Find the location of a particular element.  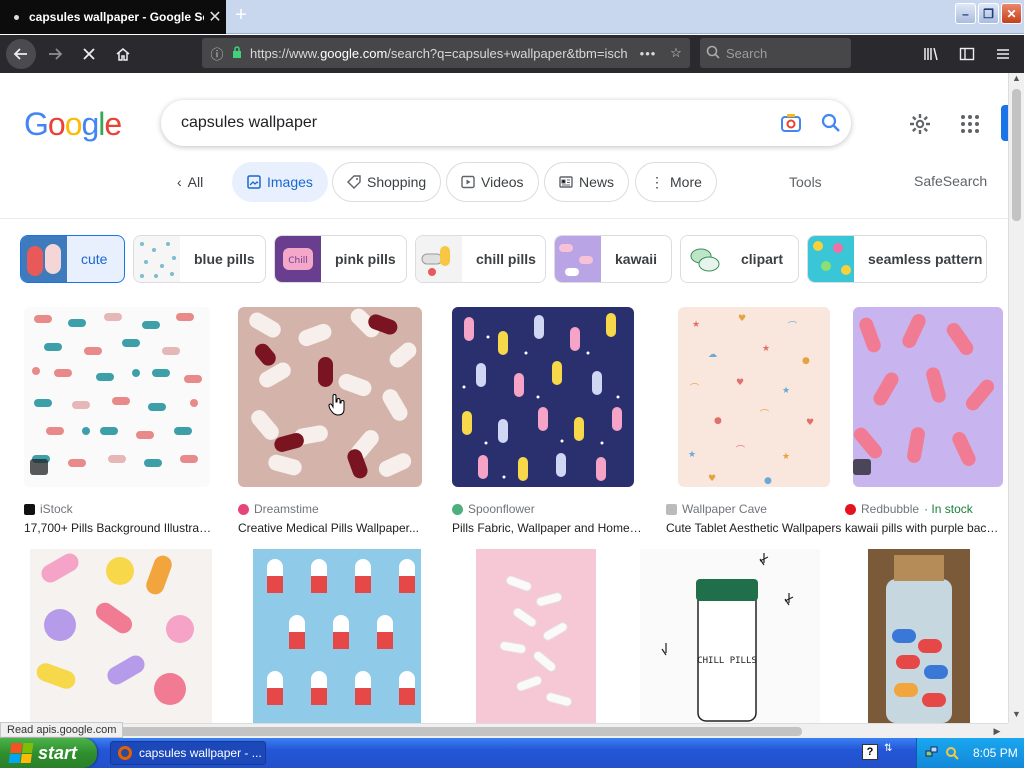

chip-blue-pills: blue pills is located at coordinates (199, 259).